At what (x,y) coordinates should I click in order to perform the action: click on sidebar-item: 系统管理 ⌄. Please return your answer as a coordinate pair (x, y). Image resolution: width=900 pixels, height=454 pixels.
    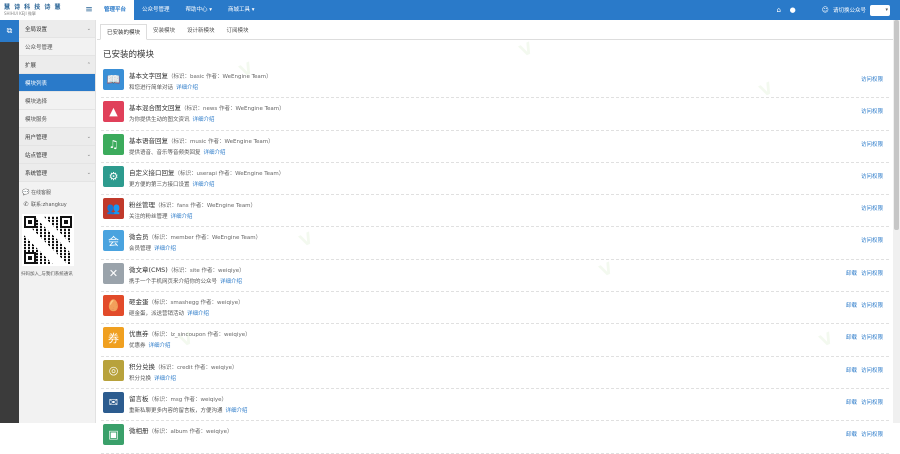
    Looking at the image, I should click on (57, 173).